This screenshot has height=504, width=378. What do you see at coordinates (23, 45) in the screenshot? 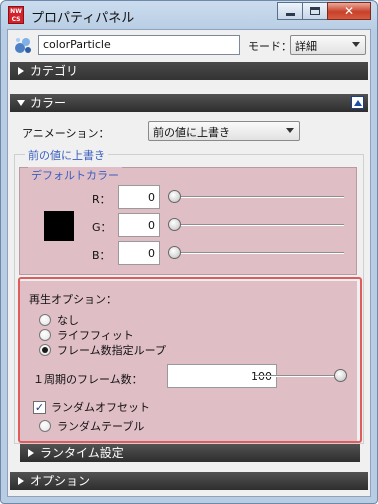
I see `particle-object-icon` at bounding box center [23, 45].